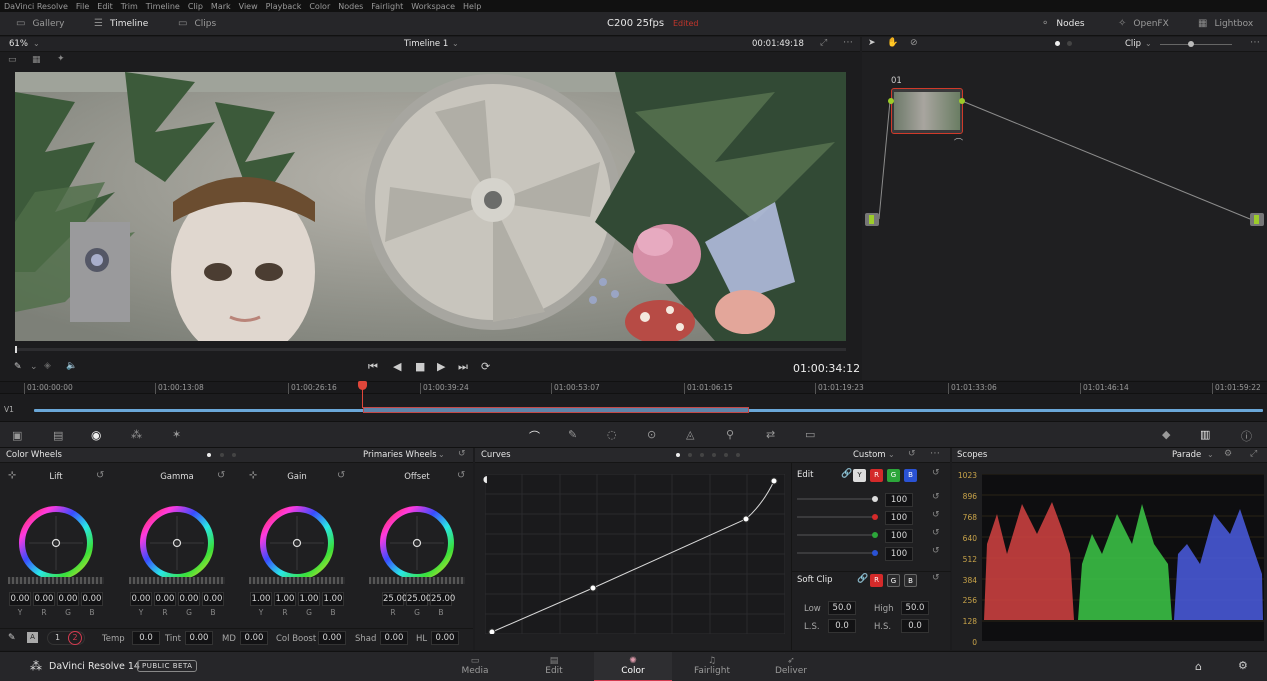 The height and width of the screenshot is (681, 1267). I want to click on hand-icon: ✋, so click(892, 43).